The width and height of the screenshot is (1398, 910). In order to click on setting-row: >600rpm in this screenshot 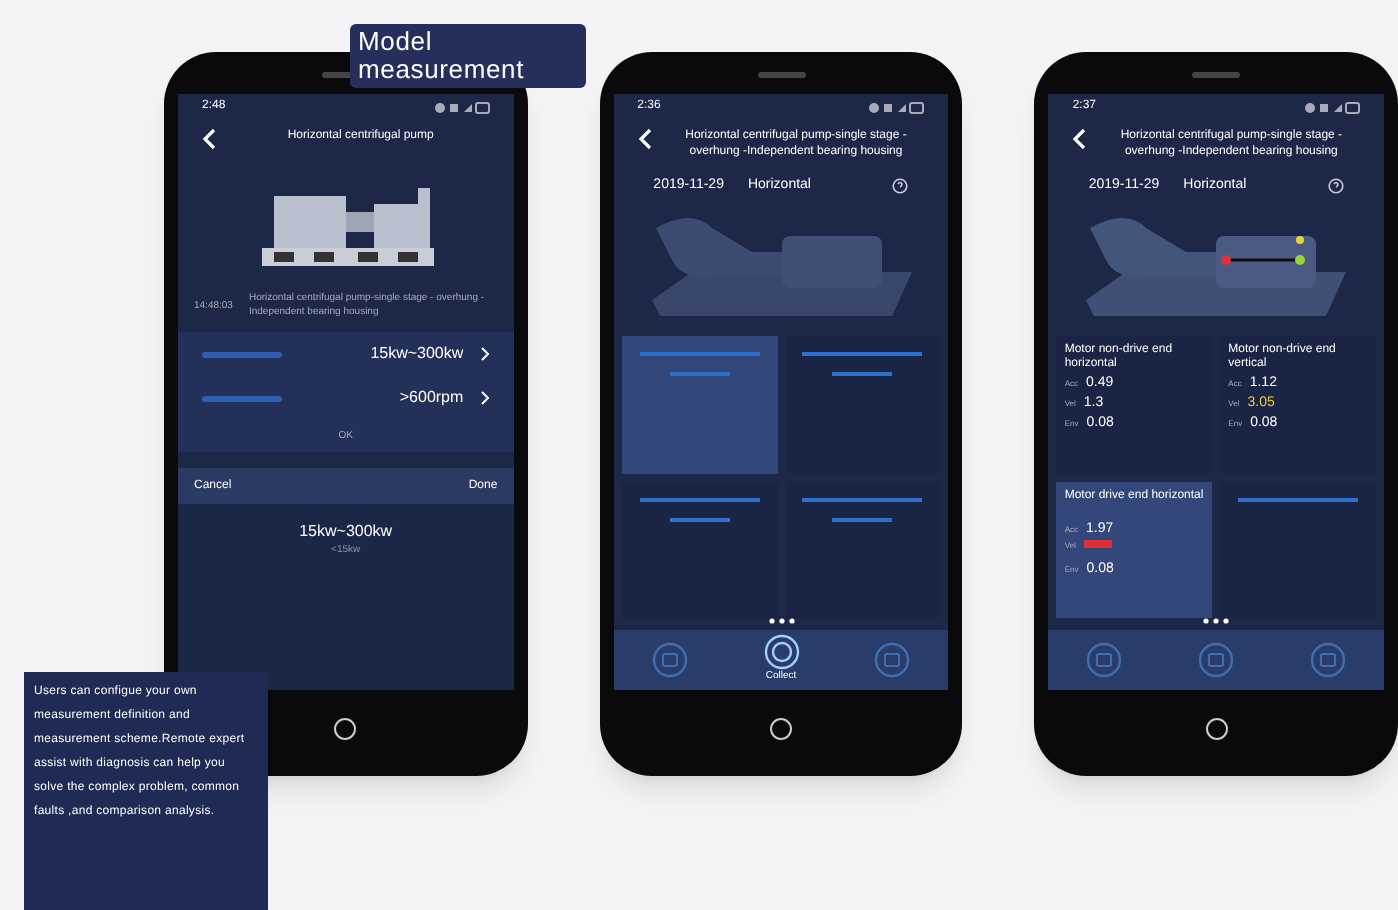, I will do `click(346, 398)`.